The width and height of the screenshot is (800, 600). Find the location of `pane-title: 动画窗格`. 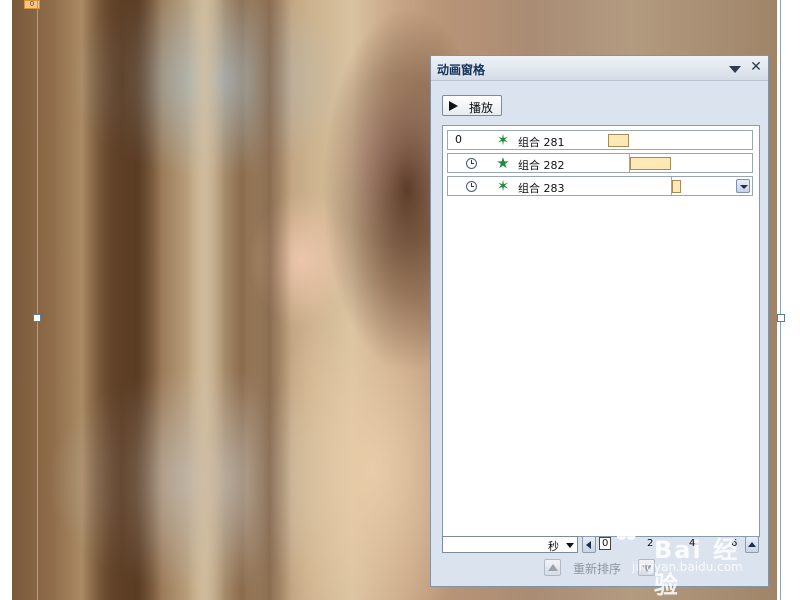

pane-title: 动画窗格 is located at coordinates (461, 70).